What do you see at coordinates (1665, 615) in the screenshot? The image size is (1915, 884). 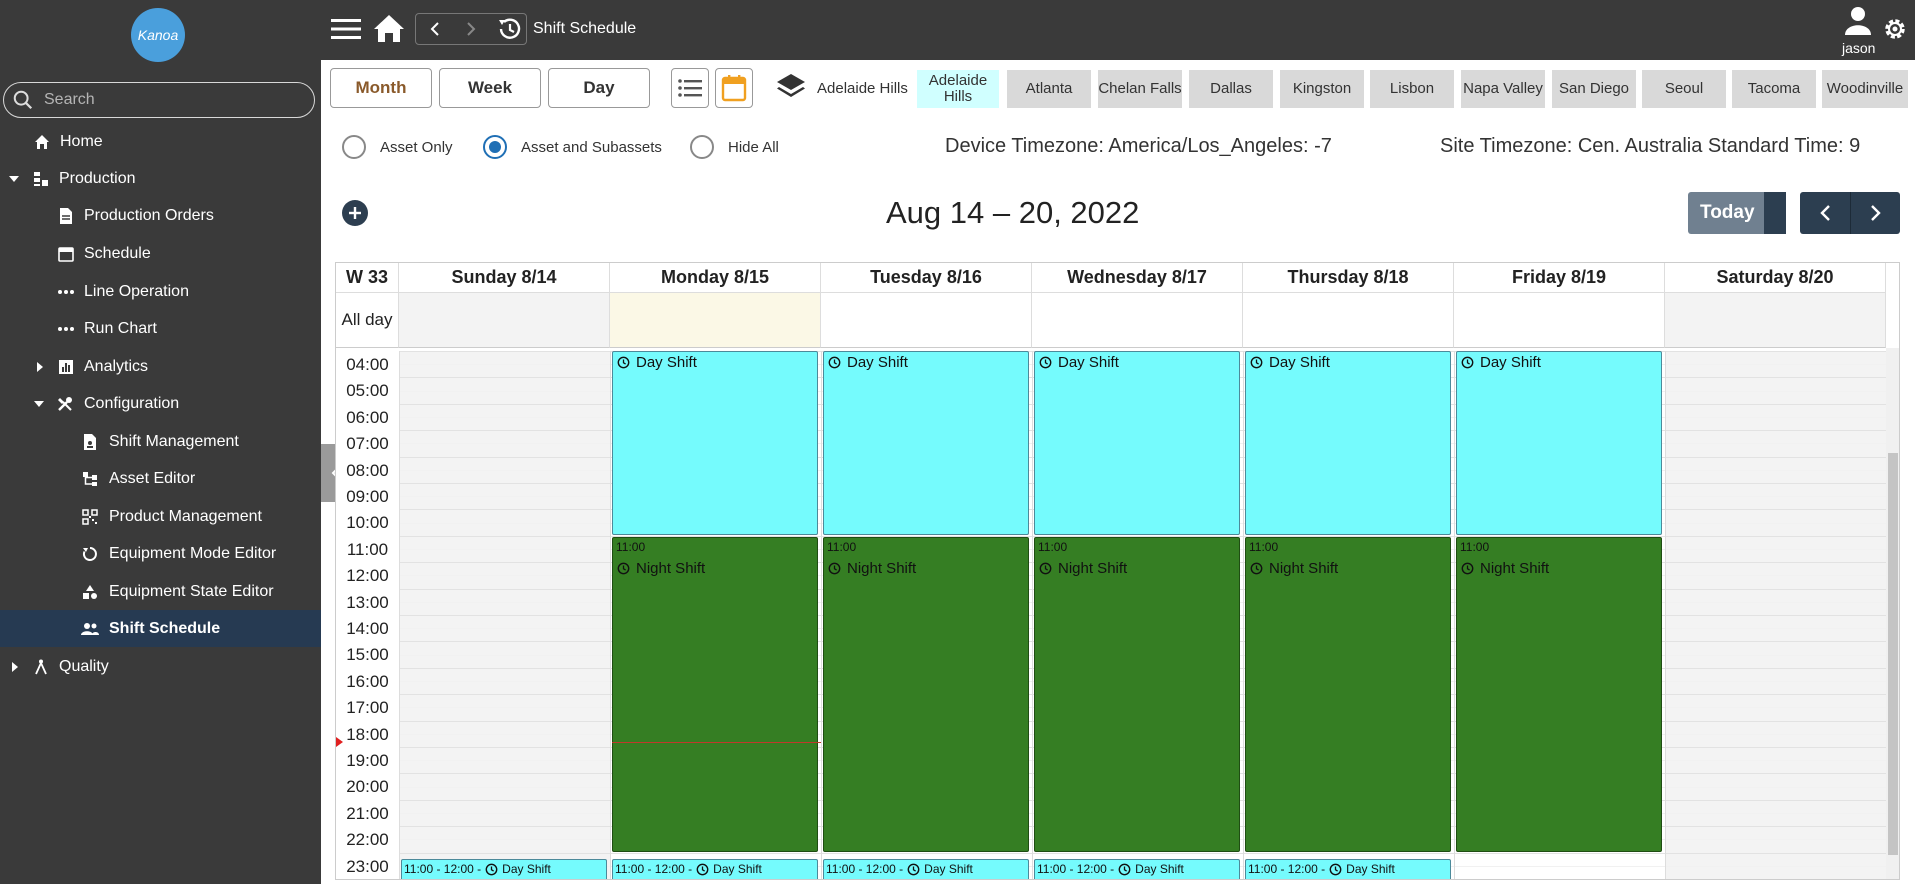 I see `day-column-divider` at bounding box center [1665, 615].